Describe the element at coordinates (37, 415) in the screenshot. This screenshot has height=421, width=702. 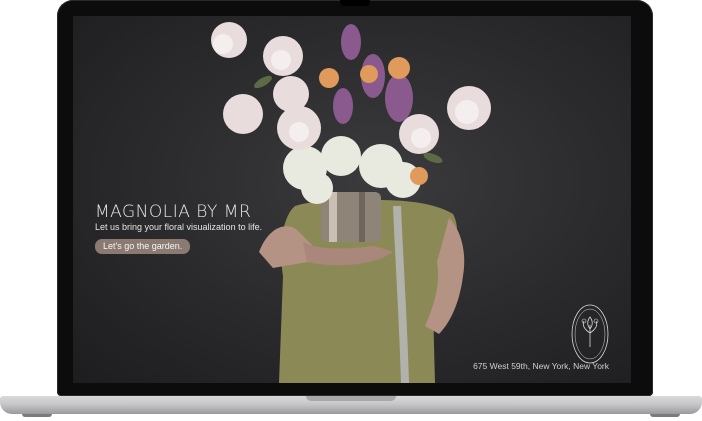
I see `laptop-foot-left` at that location.